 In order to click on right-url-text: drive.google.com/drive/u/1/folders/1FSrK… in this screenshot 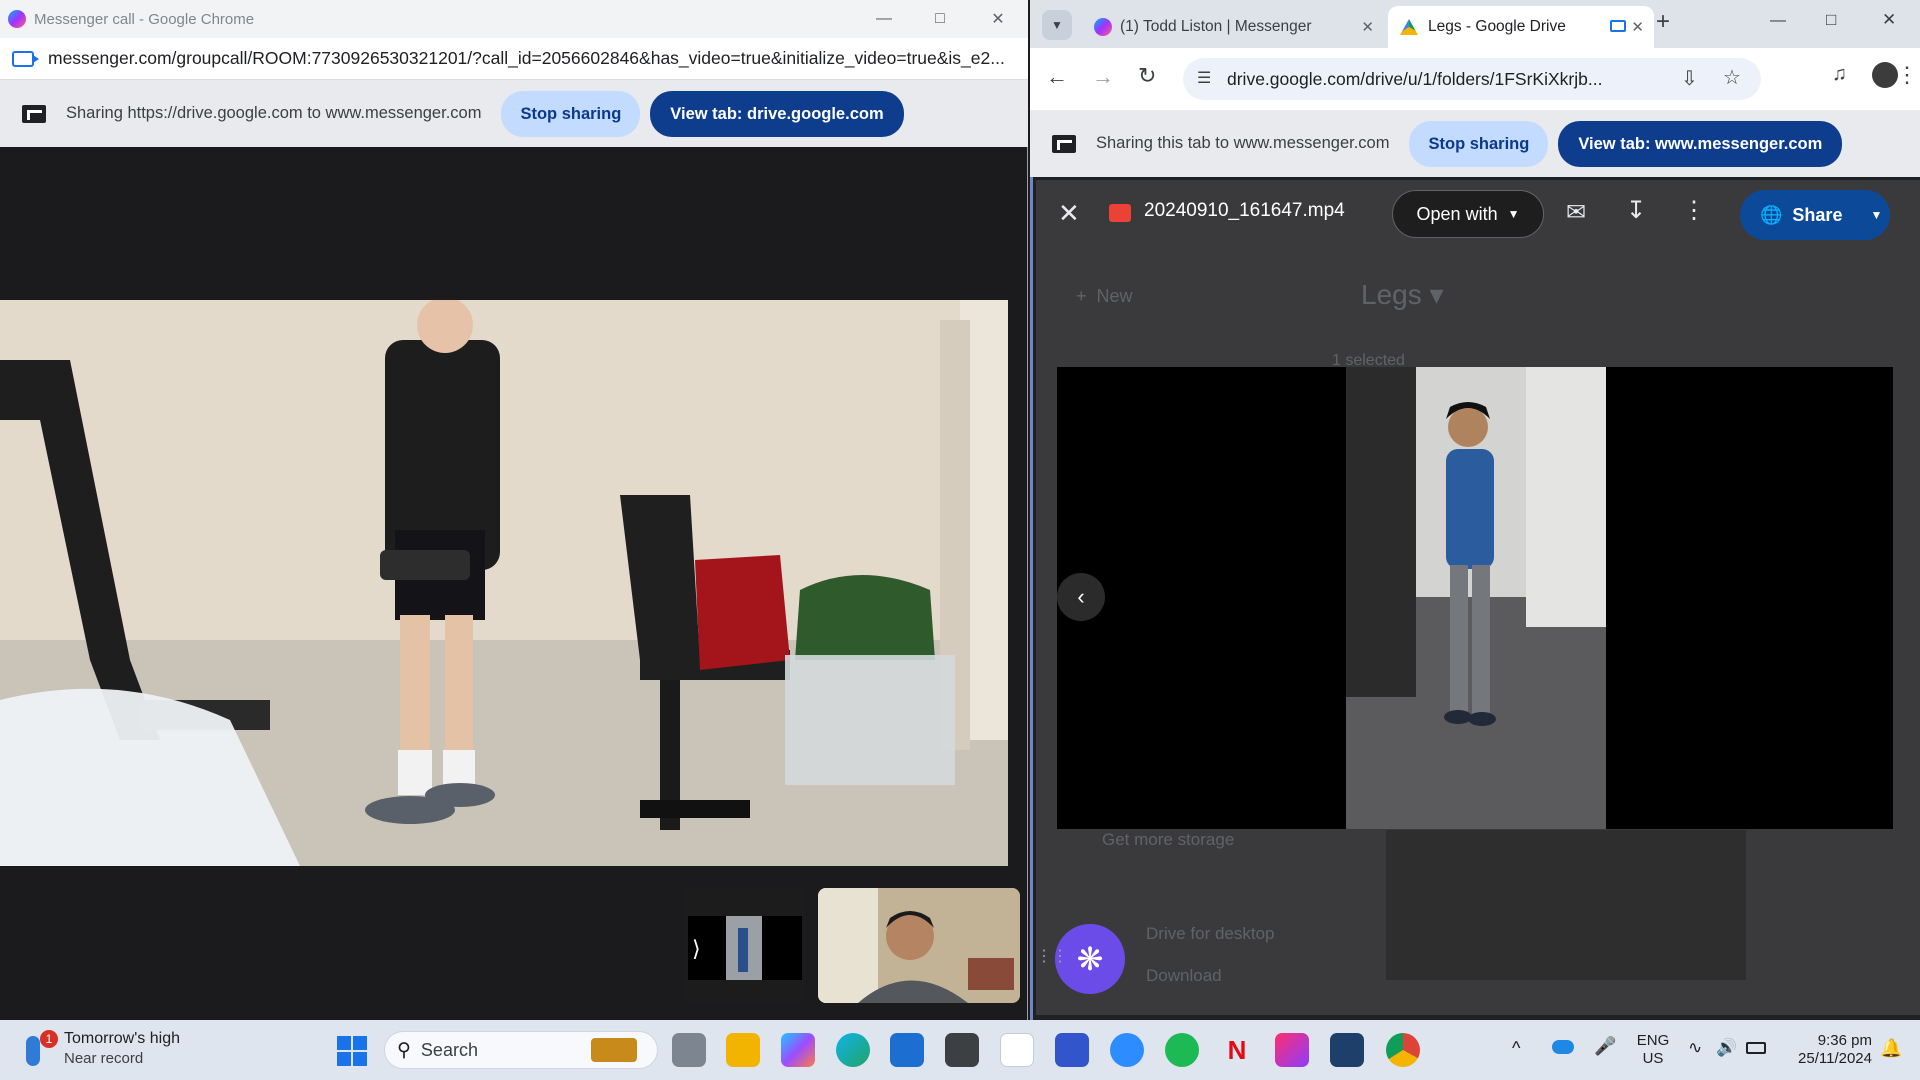, I will do `click(1415, 78)`.